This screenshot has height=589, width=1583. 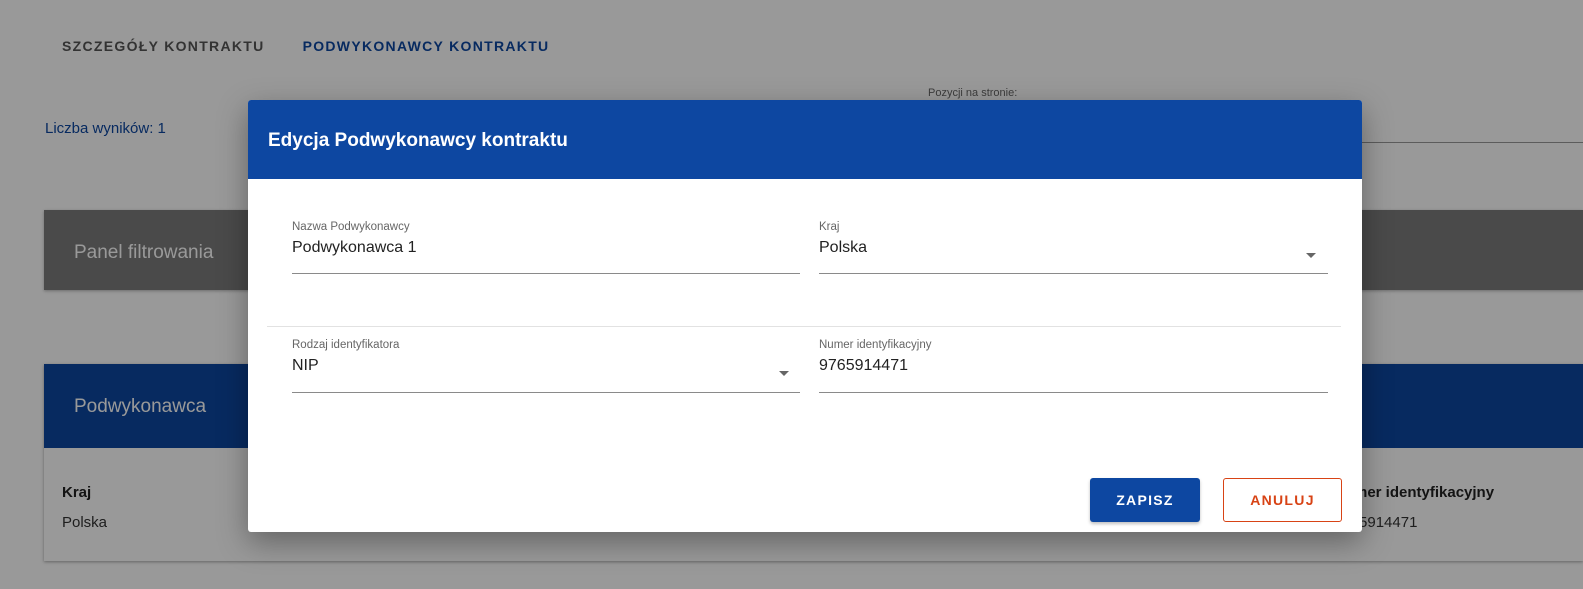 I want to click on dialog-divider, so click(x=804, y=326).